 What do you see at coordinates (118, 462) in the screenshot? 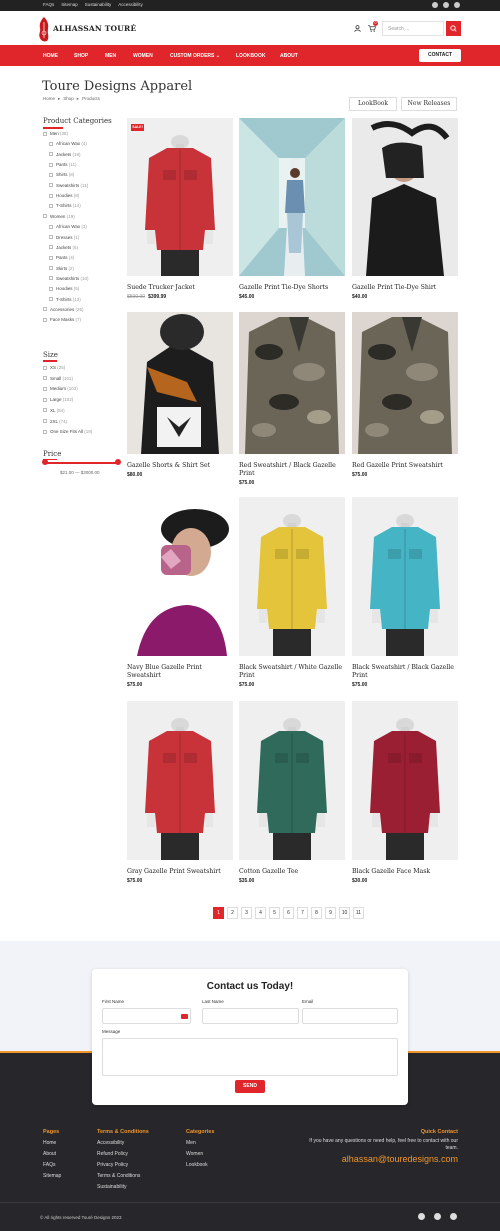
I see `price-slider-max-handle` at bounding box center [118, 462].